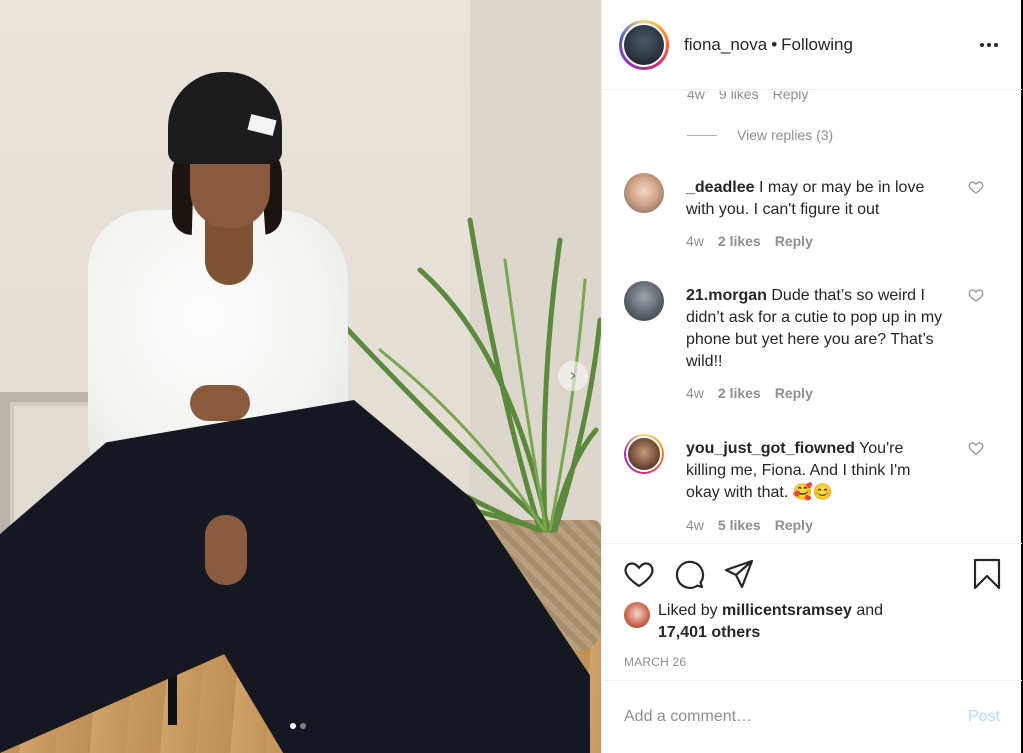  I want to click on comment-meta: 4w 5 likes Reply, so click(749, 525).